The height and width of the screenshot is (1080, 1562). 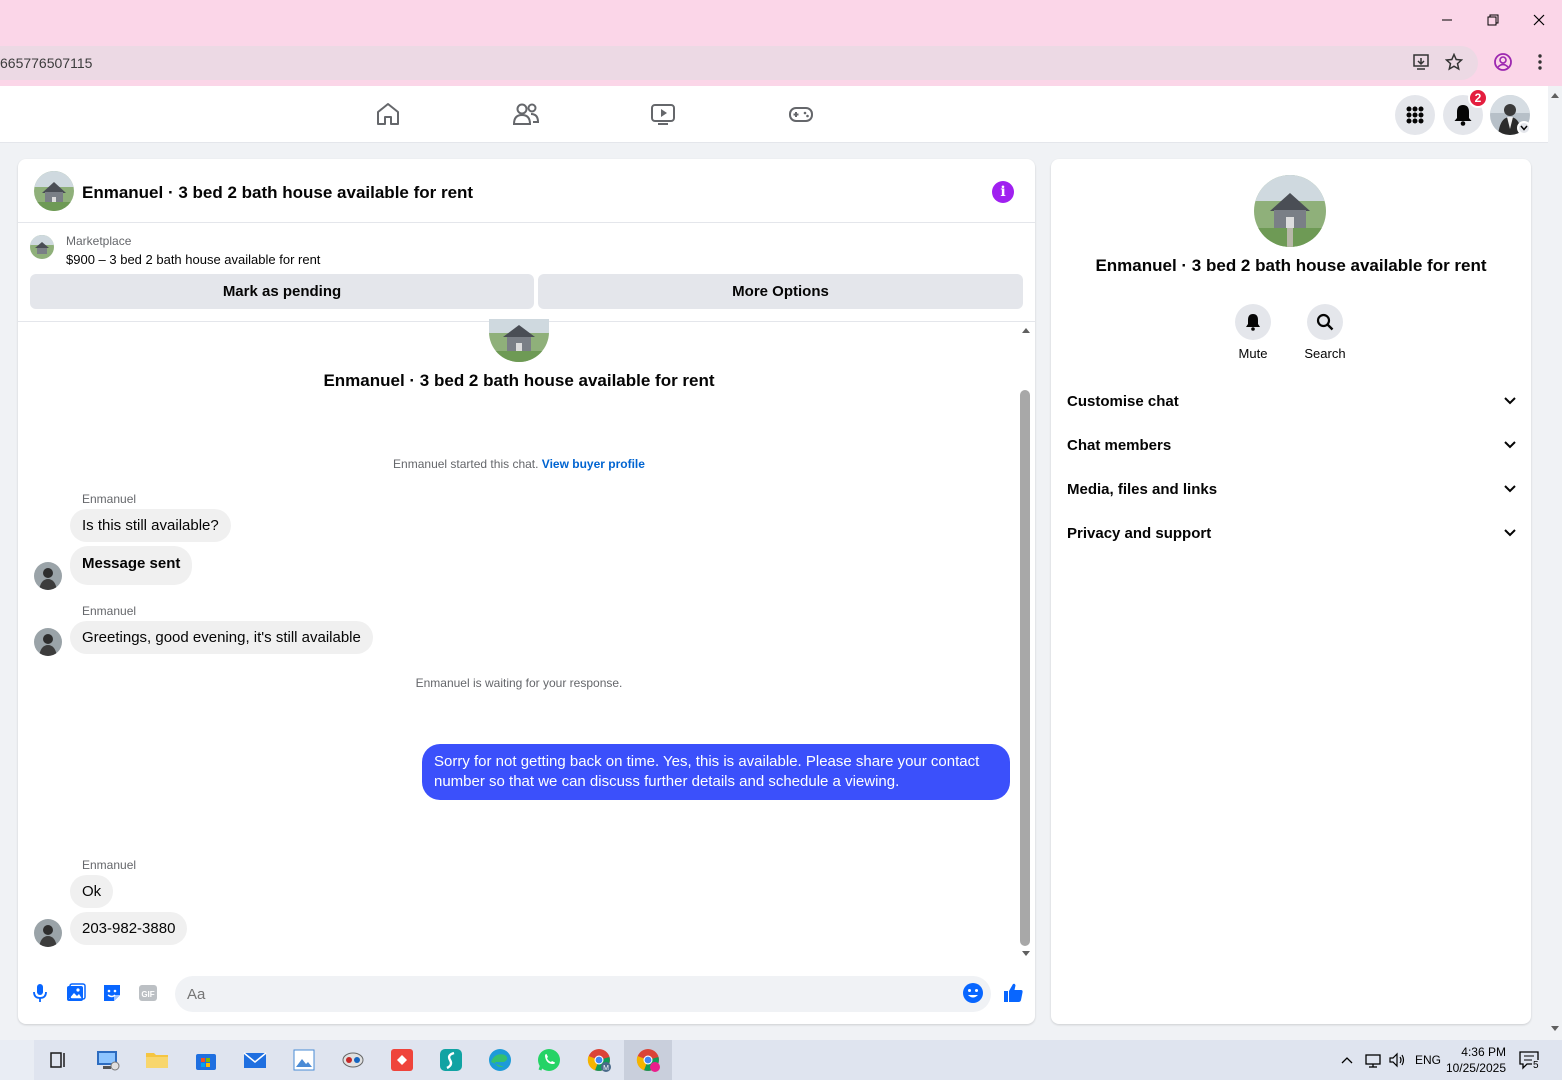 What do you see at coordinates (583, 994) in the screenshot?
I see `message-input` at bounding box center [583, 994].